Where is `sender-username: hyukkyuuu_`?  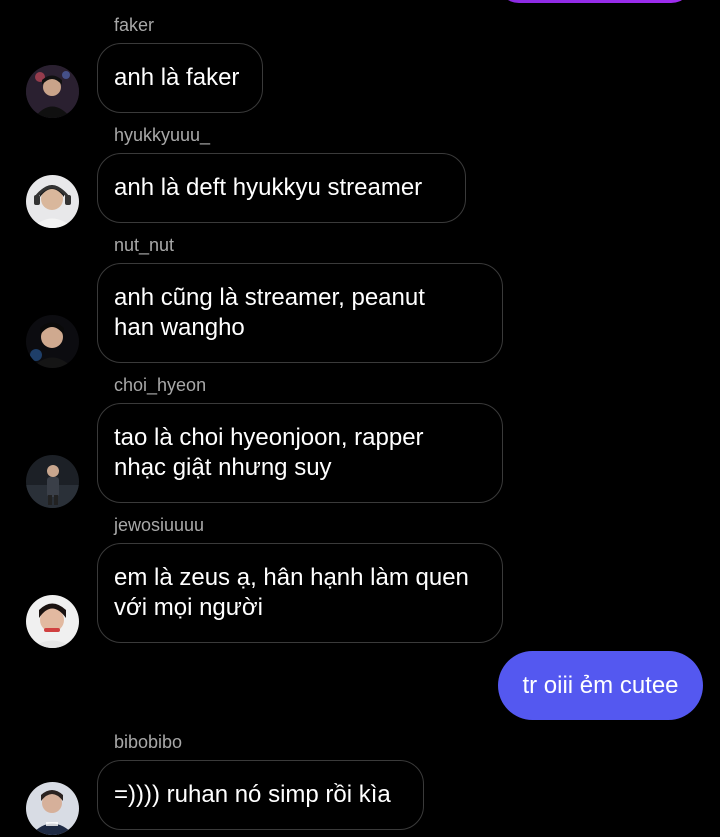
sender-username: hyukkyuuu_ is located at coordinates (162, 135).